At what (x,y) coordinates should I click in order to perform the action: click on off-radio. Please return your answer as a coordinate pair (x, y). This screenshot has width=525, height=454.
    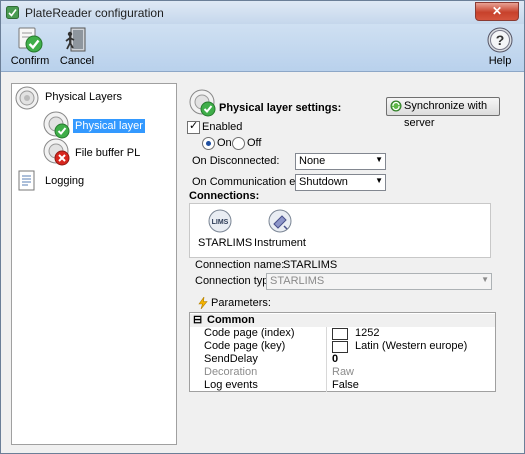
    Looking at the image, I should click on (238, 143).